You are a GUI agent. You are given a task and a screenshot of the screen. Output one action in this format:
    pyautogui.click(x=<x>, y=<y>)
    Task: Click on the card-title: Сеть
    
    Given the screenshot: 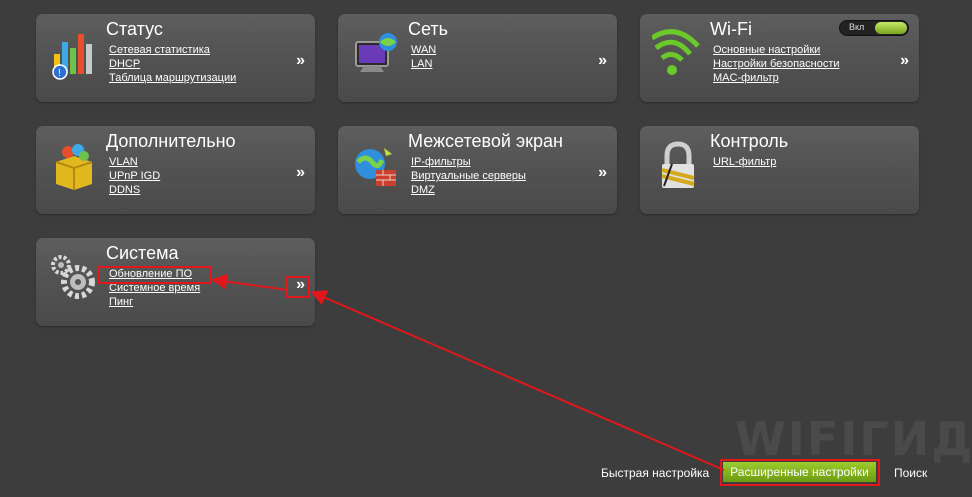 What is the action you would take?
    pyautogui.click(x=428, y=29)
    